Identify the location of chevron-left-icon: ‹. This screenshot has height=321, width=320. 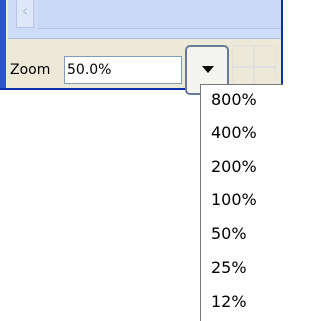
(25, 10).